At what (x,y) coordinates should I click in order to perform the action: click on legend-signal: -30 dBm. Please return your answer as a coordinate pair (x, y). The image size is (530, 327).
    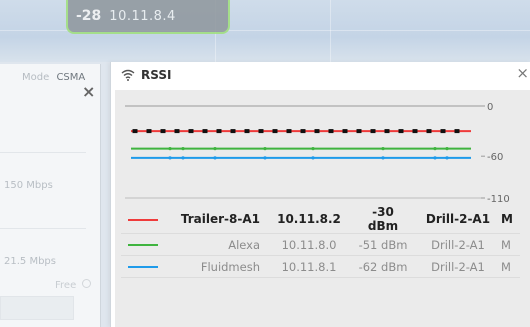
    Looking at the image, I should click on (383, 219).